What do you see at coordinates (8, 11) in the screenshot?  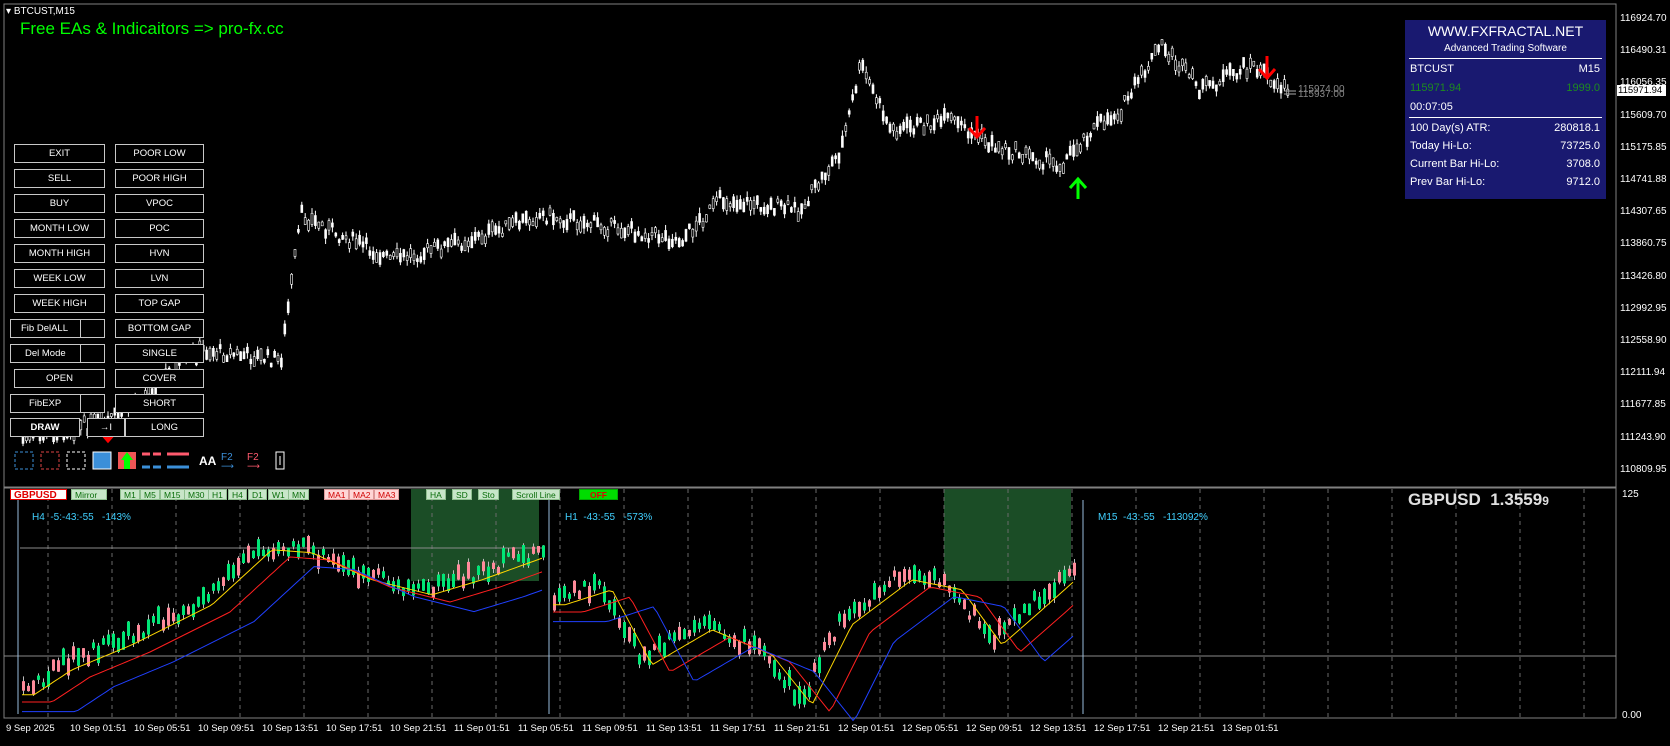 I see `caret-down-icon: ▾` at bounding box center [8, 11].